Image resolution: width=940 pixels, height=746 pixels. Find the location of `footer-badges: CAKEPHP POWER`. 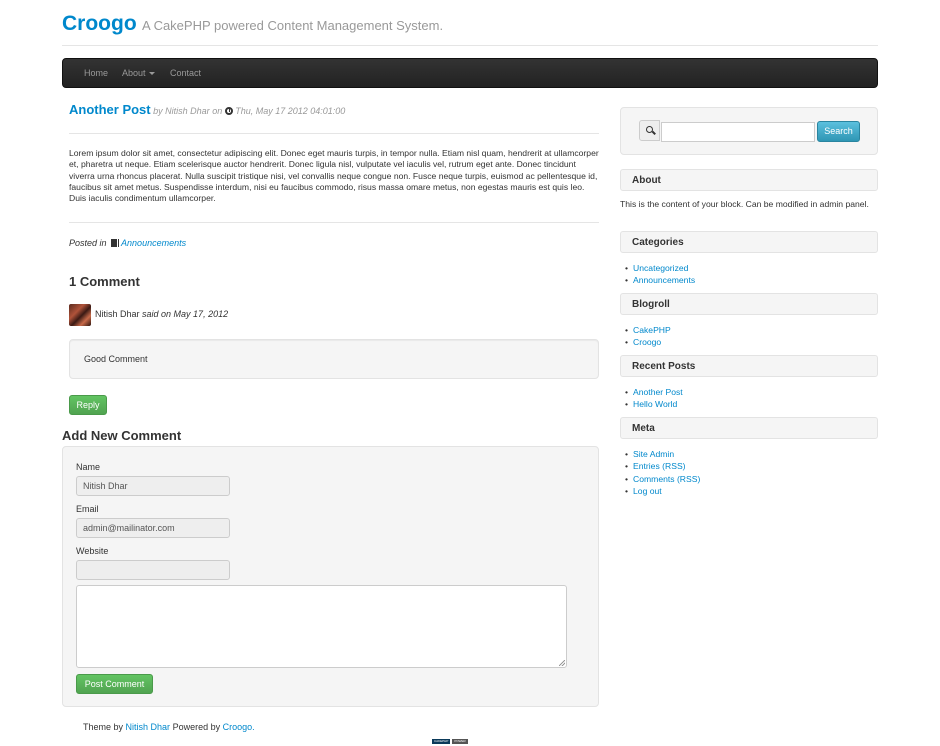

footer-badges: CAKEPHP POWER is located at coordinates (450, 741).